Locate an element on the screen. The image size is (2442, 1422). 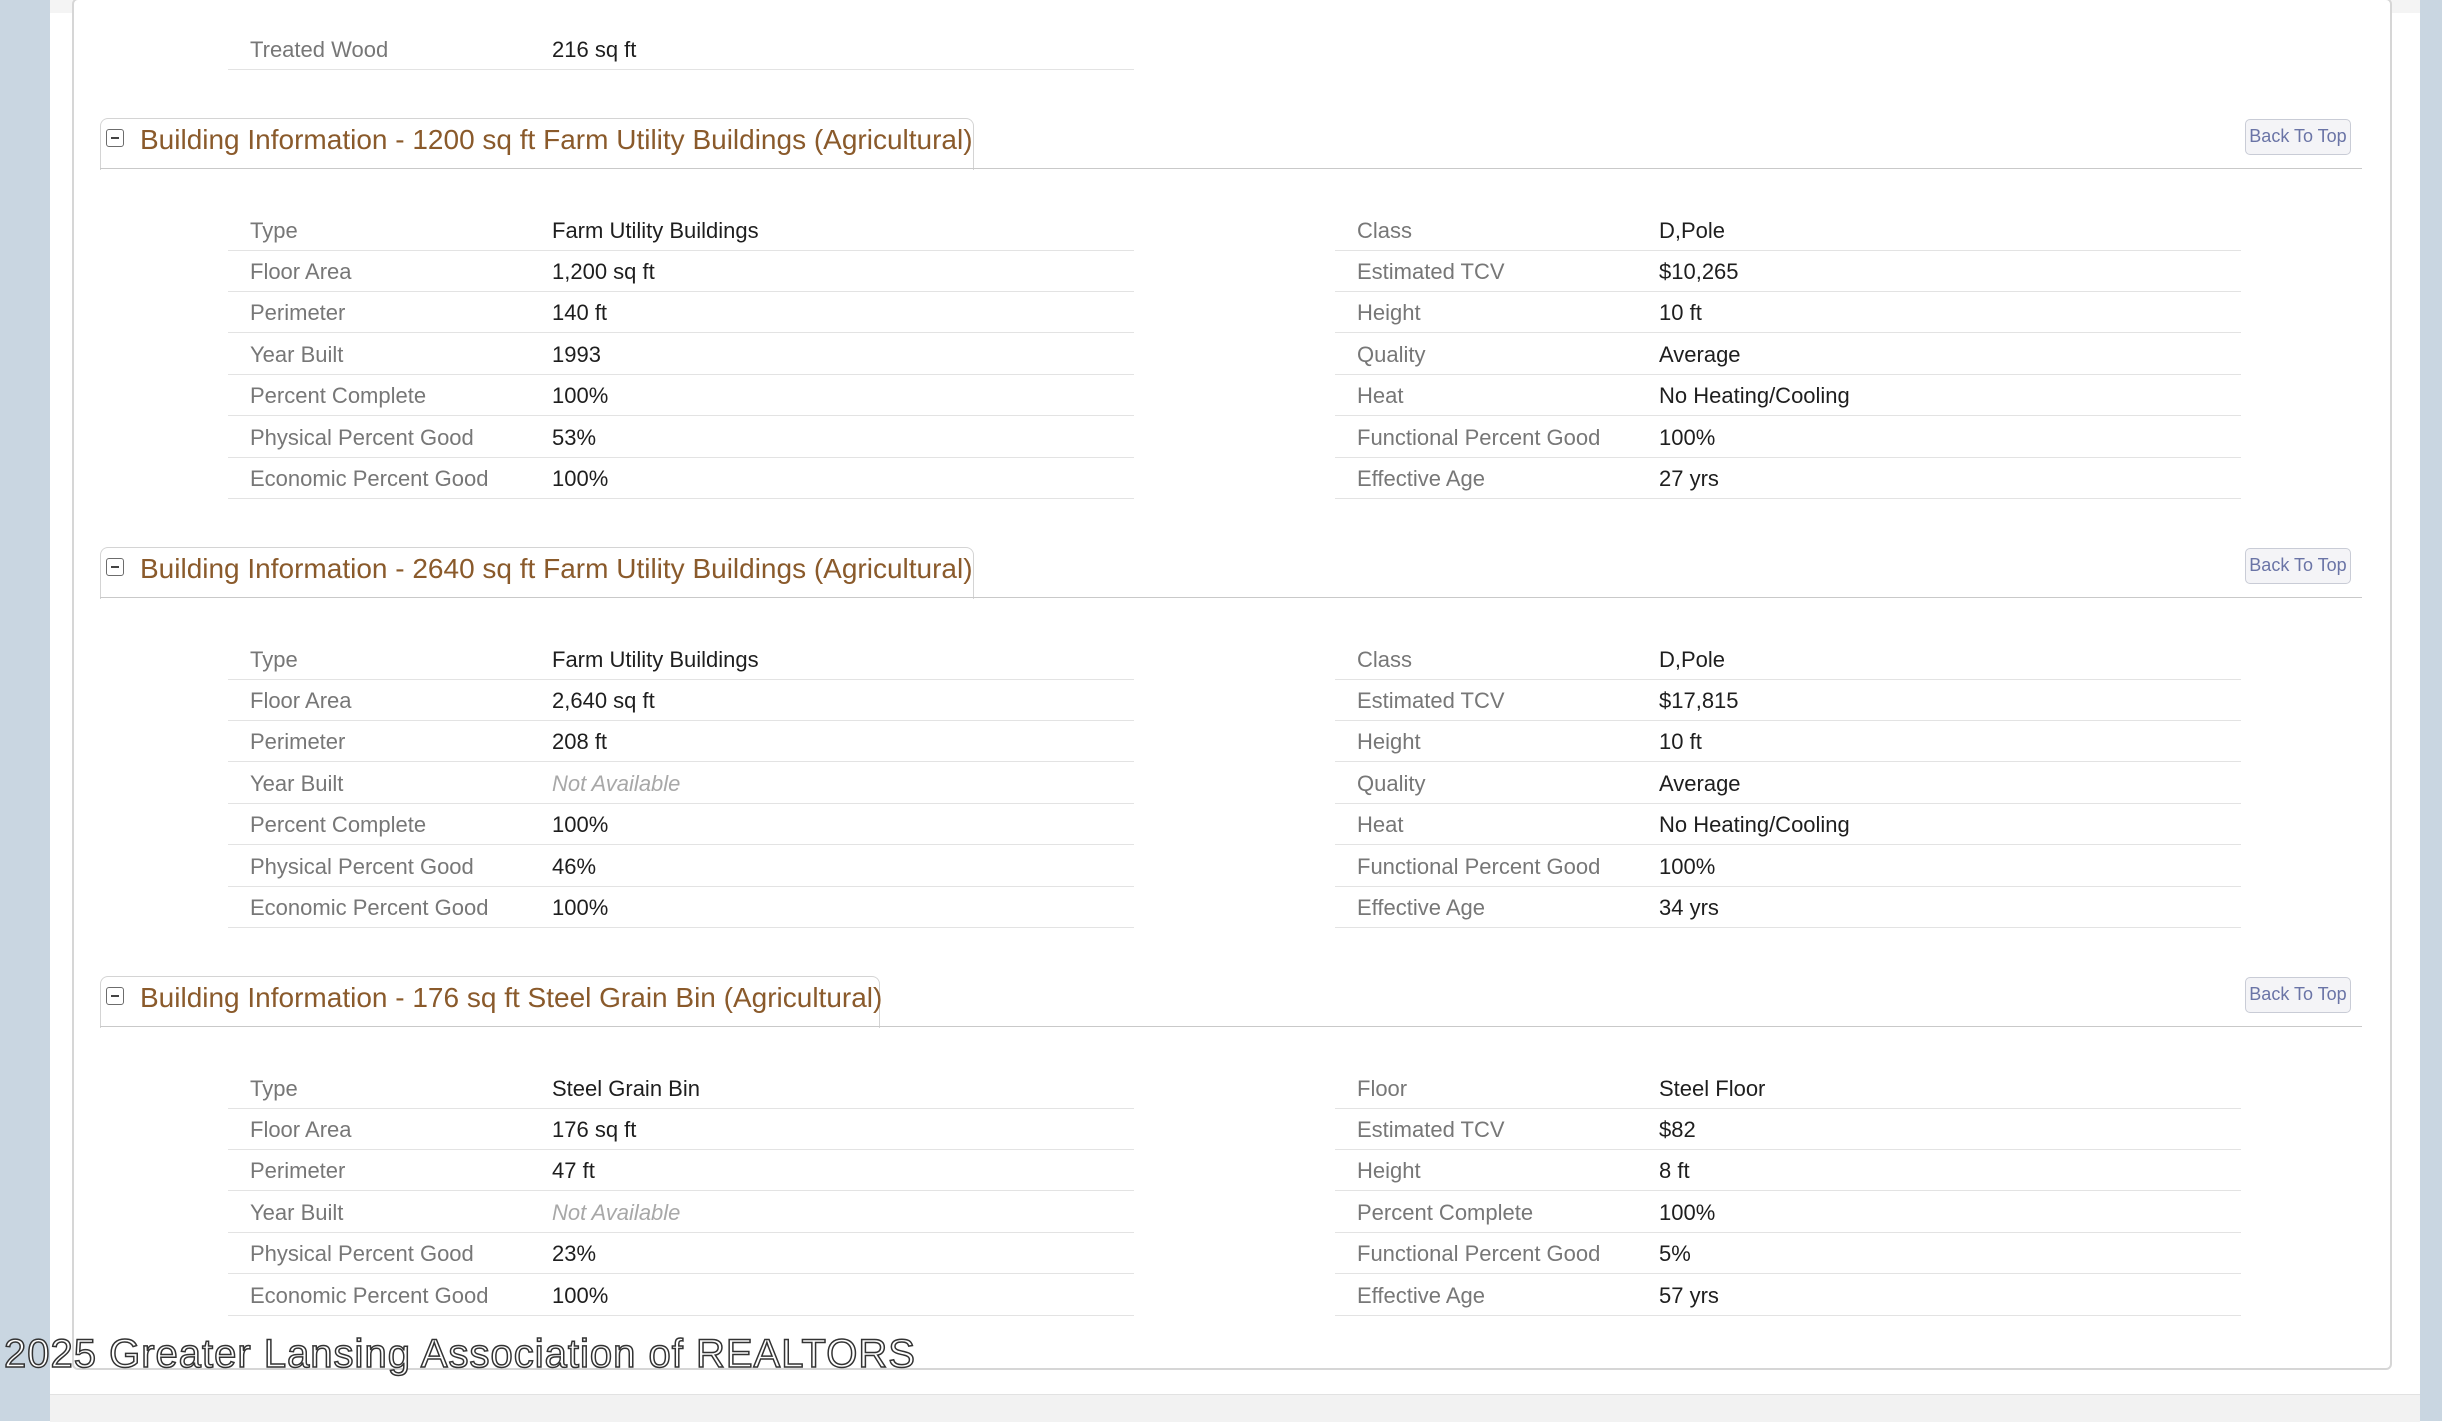
table-row: Perimeter 47 ft is located at coordinates (681, 1171).